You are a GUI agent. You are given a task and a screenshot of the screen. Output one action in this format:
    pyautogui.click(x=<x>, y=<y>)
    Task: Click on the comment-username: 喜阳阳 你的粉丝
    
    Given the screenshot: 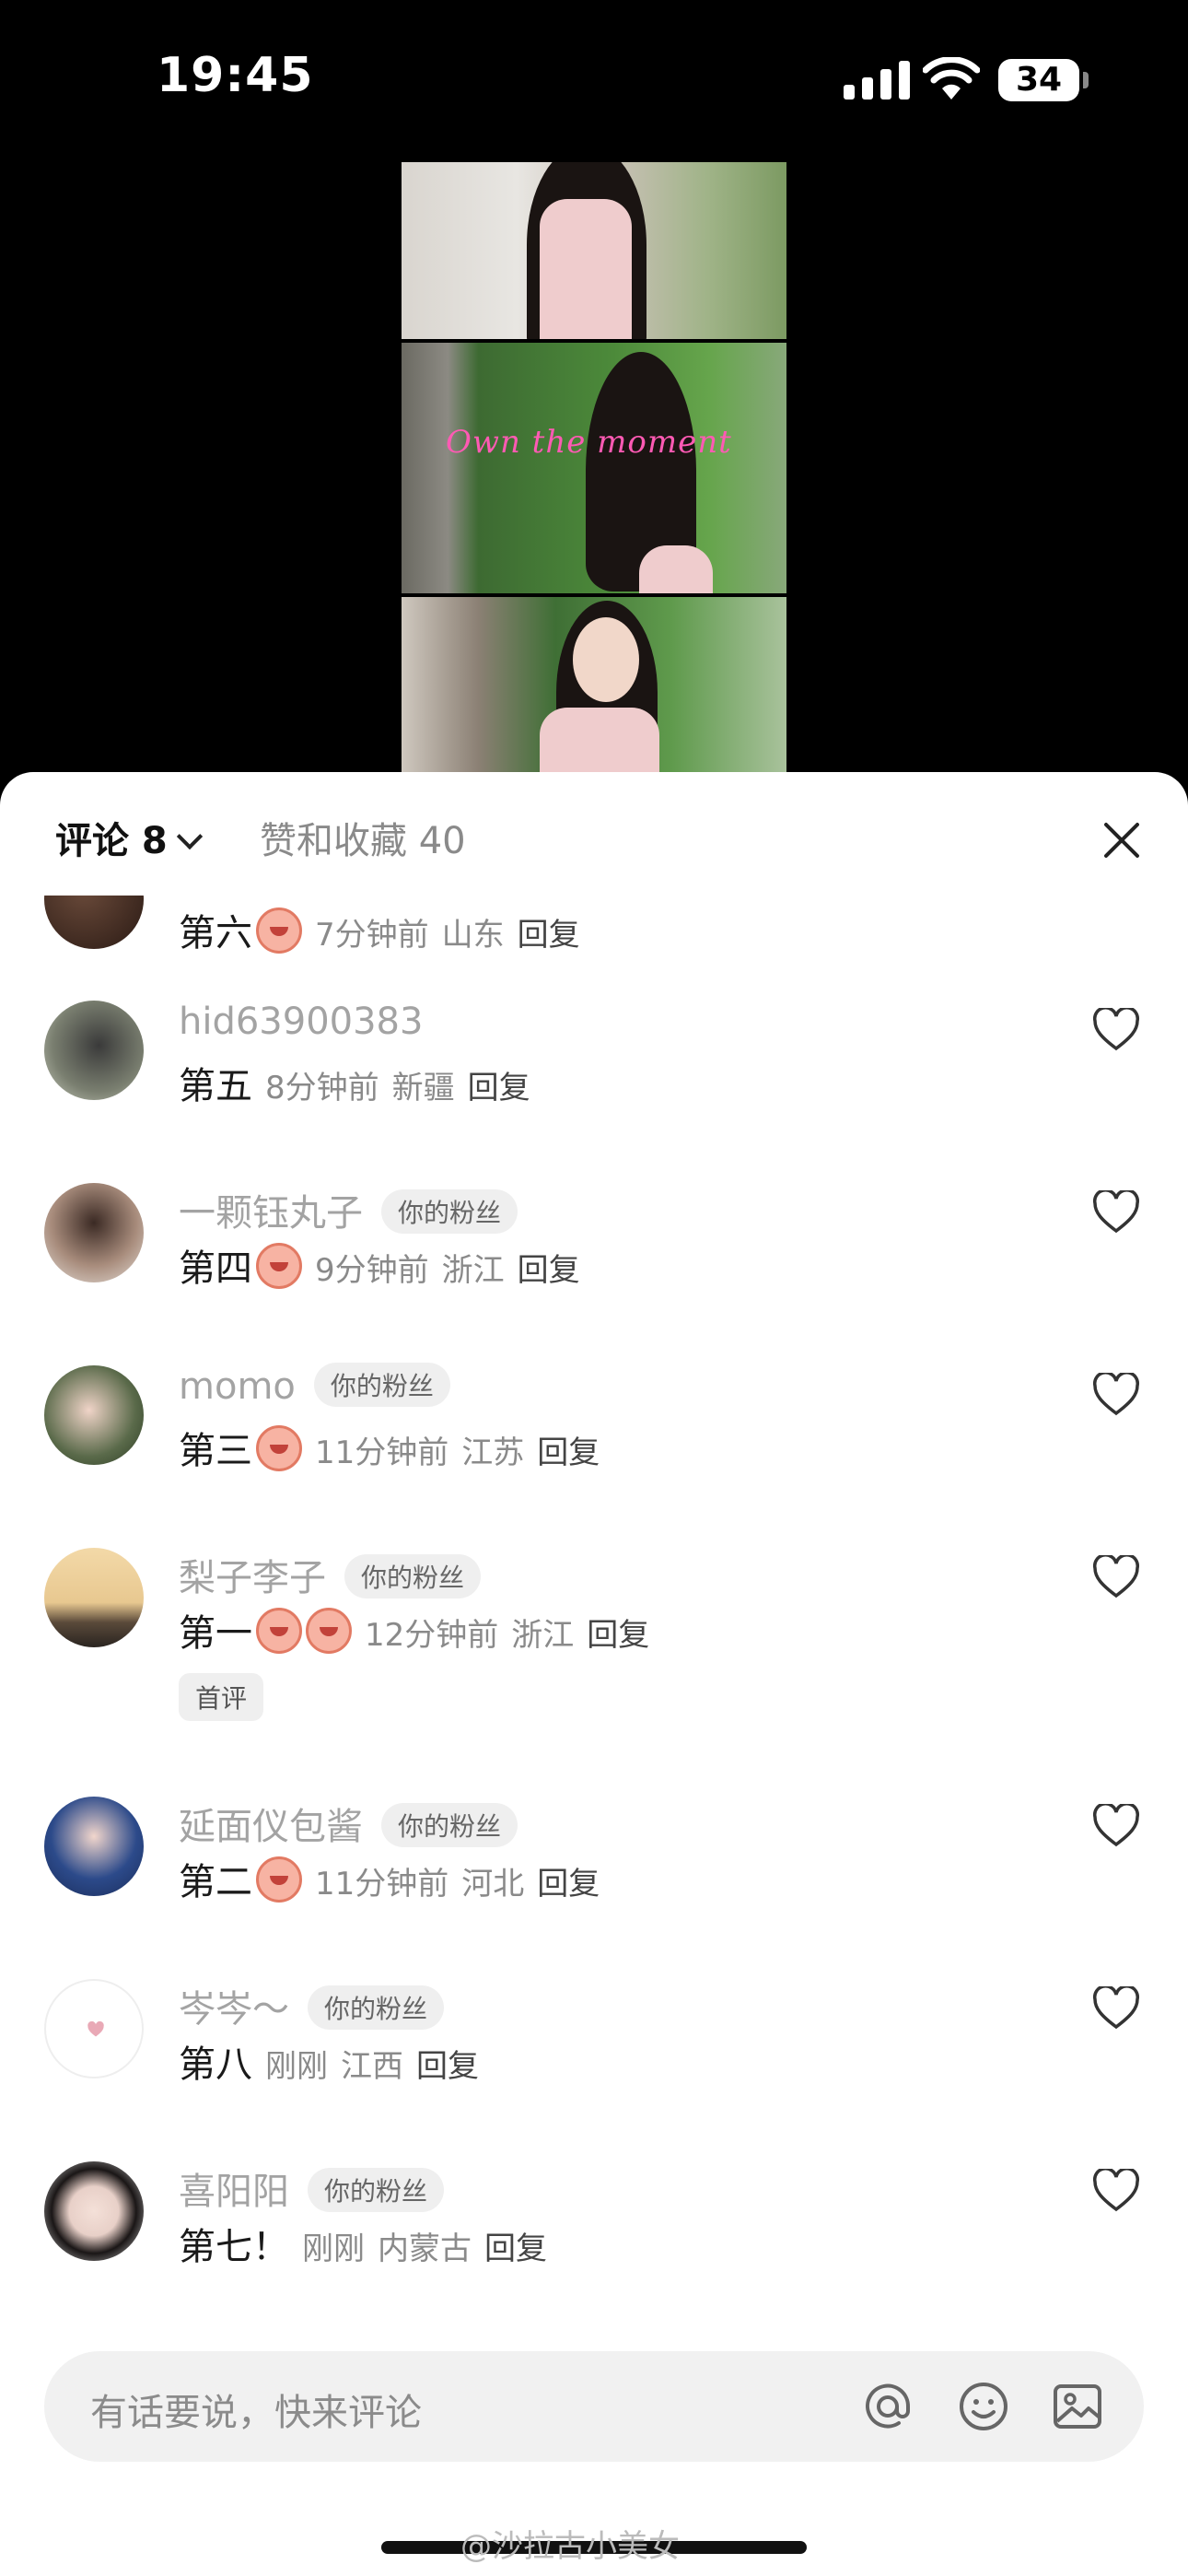 What is the action you would take?
    pyautogui.click(x=312, y=2188)
    